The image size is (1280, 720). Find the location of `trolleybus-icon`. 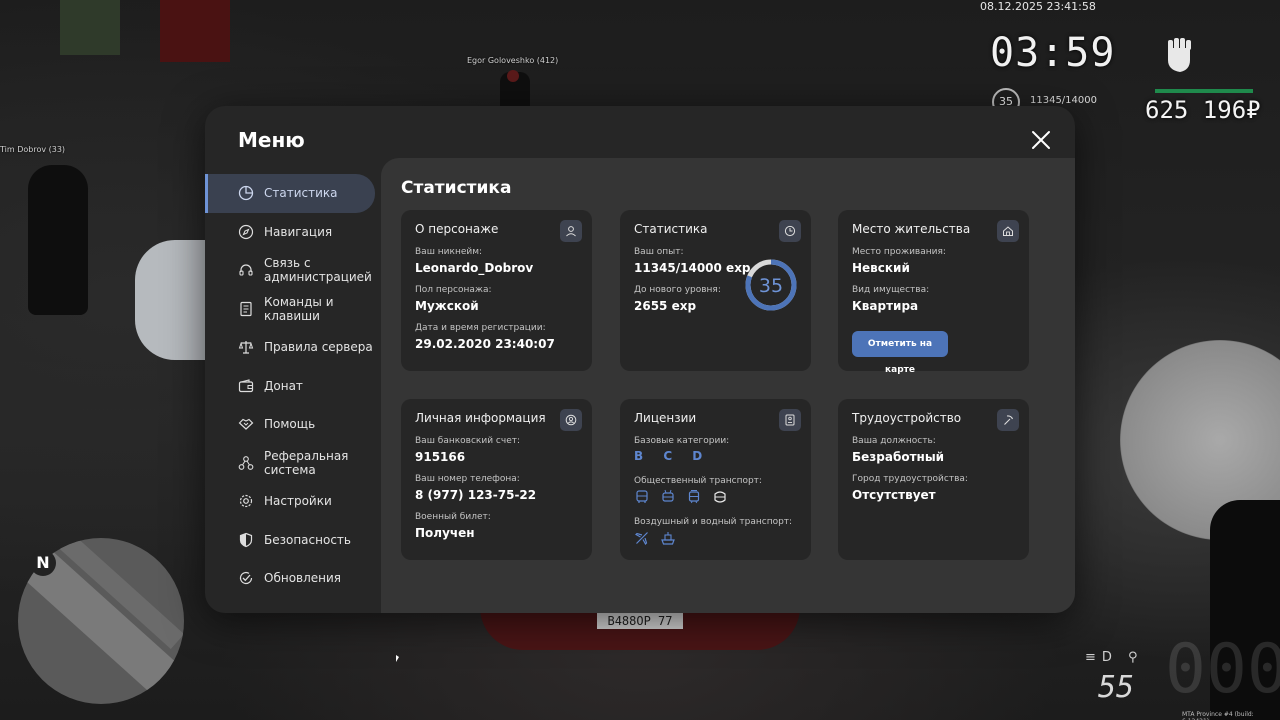

trolleybus-icon is located at coordinates (668, 497).